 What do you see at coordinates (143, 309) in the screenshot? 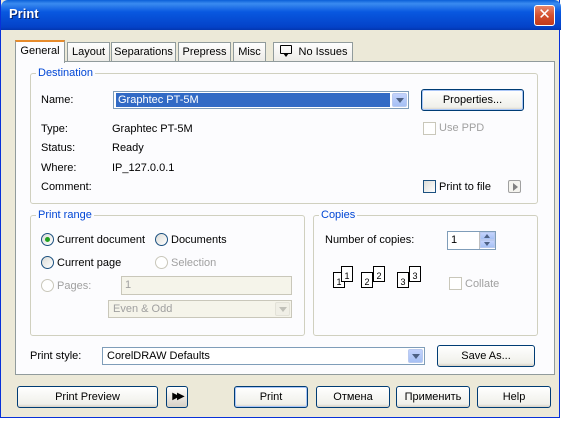
I see `even-odd-value: Even & Odd` at bounding box center [143, 309].